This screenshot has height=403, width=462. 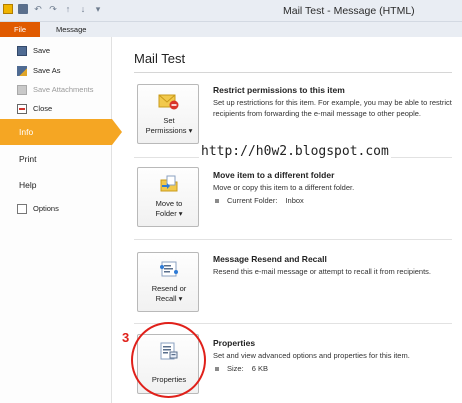 What do you see at coordinates (231, 29) in the screenshot?
I see `ribbon-tabs: File Message` at bounding box center [231, 29].